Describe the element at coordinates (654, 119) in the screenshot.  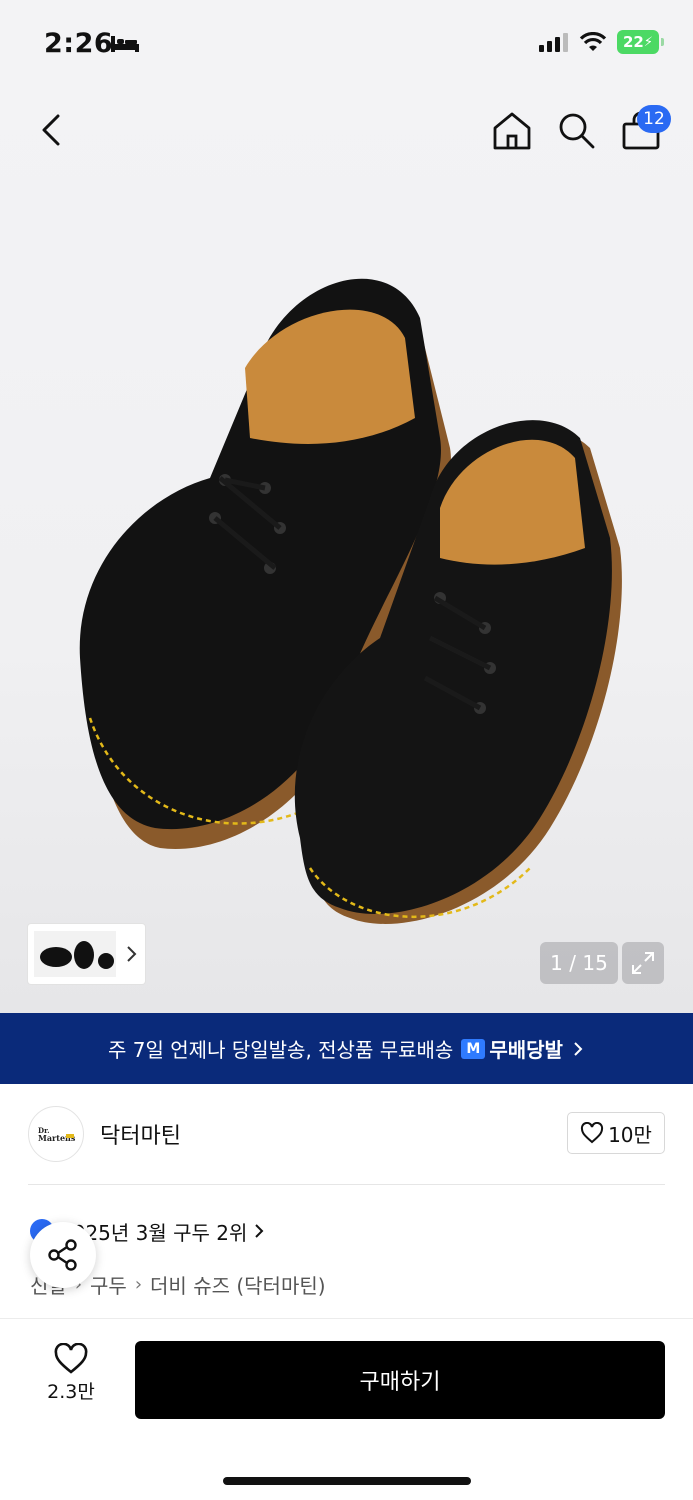
I see `cart-count-badge: 12` at that location.